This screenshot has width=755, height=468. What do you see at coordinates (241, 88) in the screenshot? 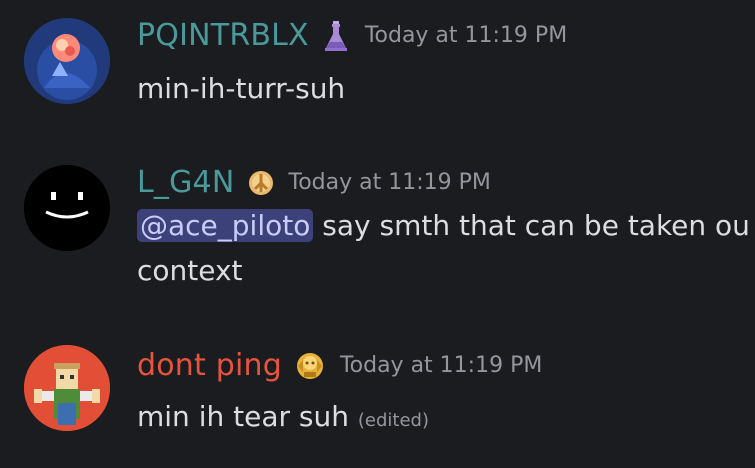
I see `message-text: min-ih-turr-suh` at bounding box center [241, 88].